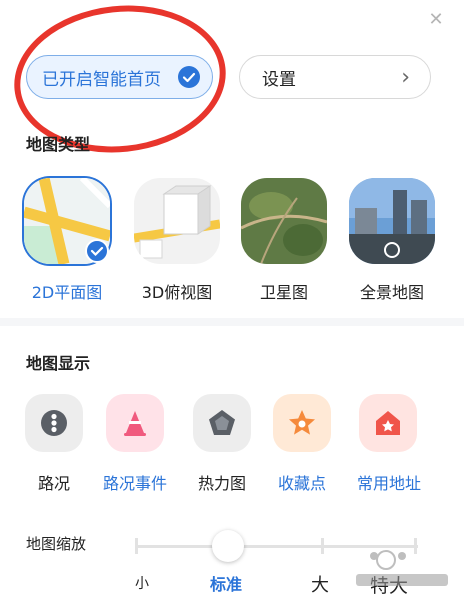 This screenshot has width=464, height=600. Describe the element at coordinates (142, 583) in the screenshot. I see `zoom-option-small: 小` at that location.